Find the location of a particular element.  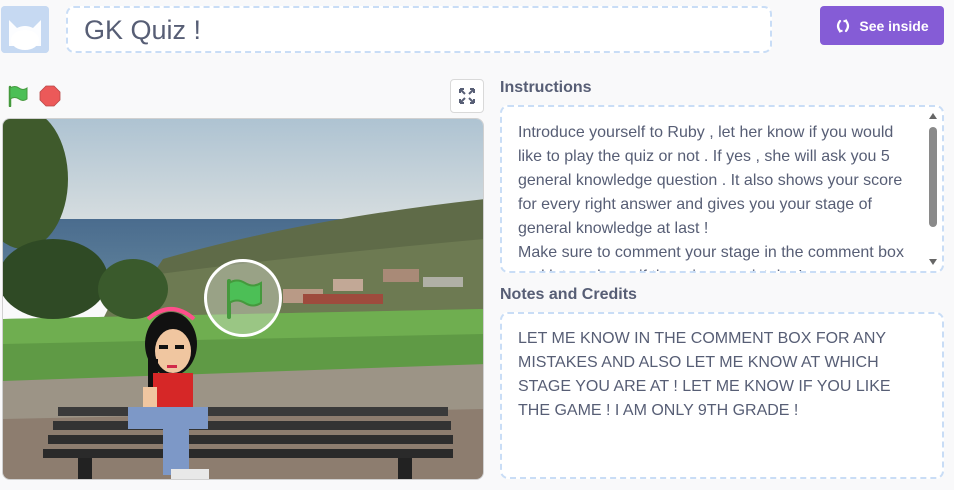

scrollbar-thumb is located at coordinates (933, 177).